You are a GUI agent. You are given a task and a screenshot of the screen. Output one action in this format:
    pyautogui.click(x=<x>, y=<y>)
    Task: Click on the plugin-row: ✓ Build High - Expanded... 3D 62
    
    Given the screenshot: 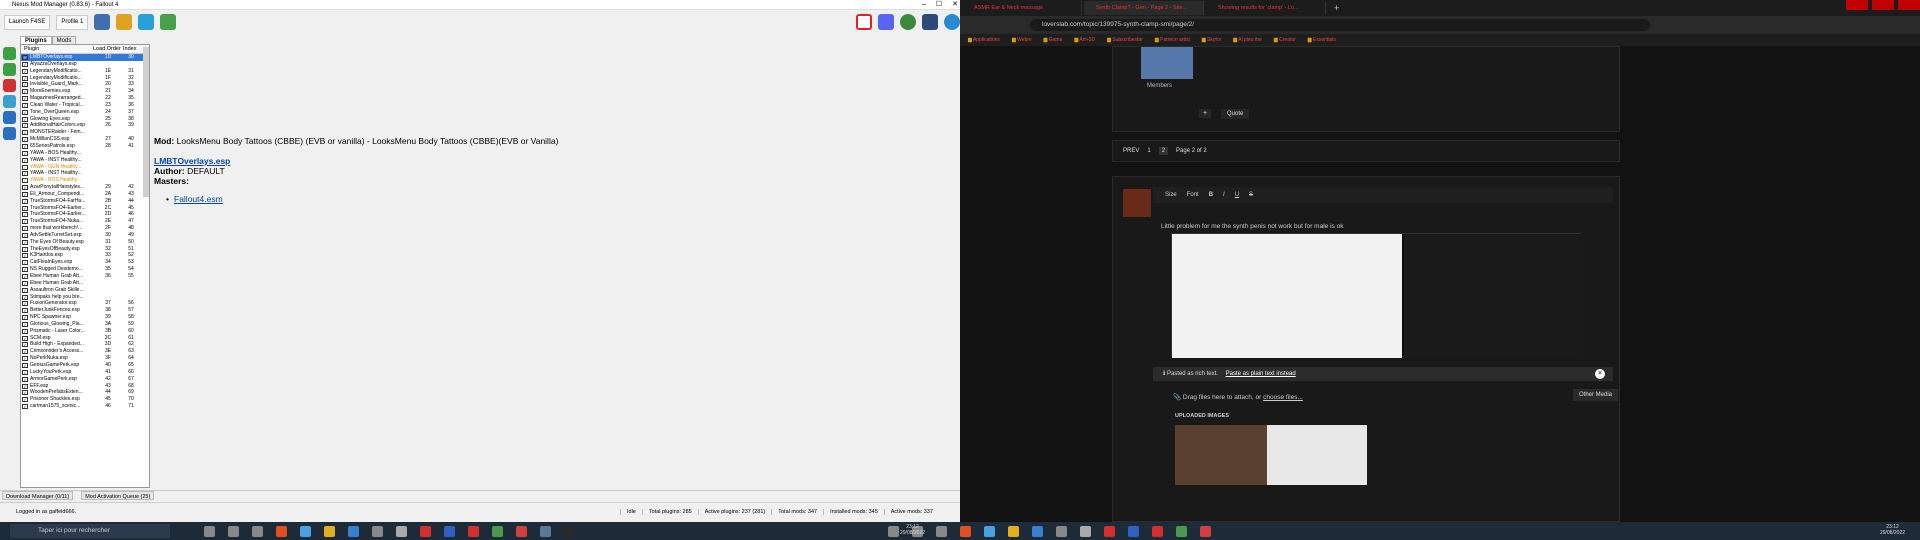 What is the action you would take?
    pyautogui.click(x=85, y=344)
    